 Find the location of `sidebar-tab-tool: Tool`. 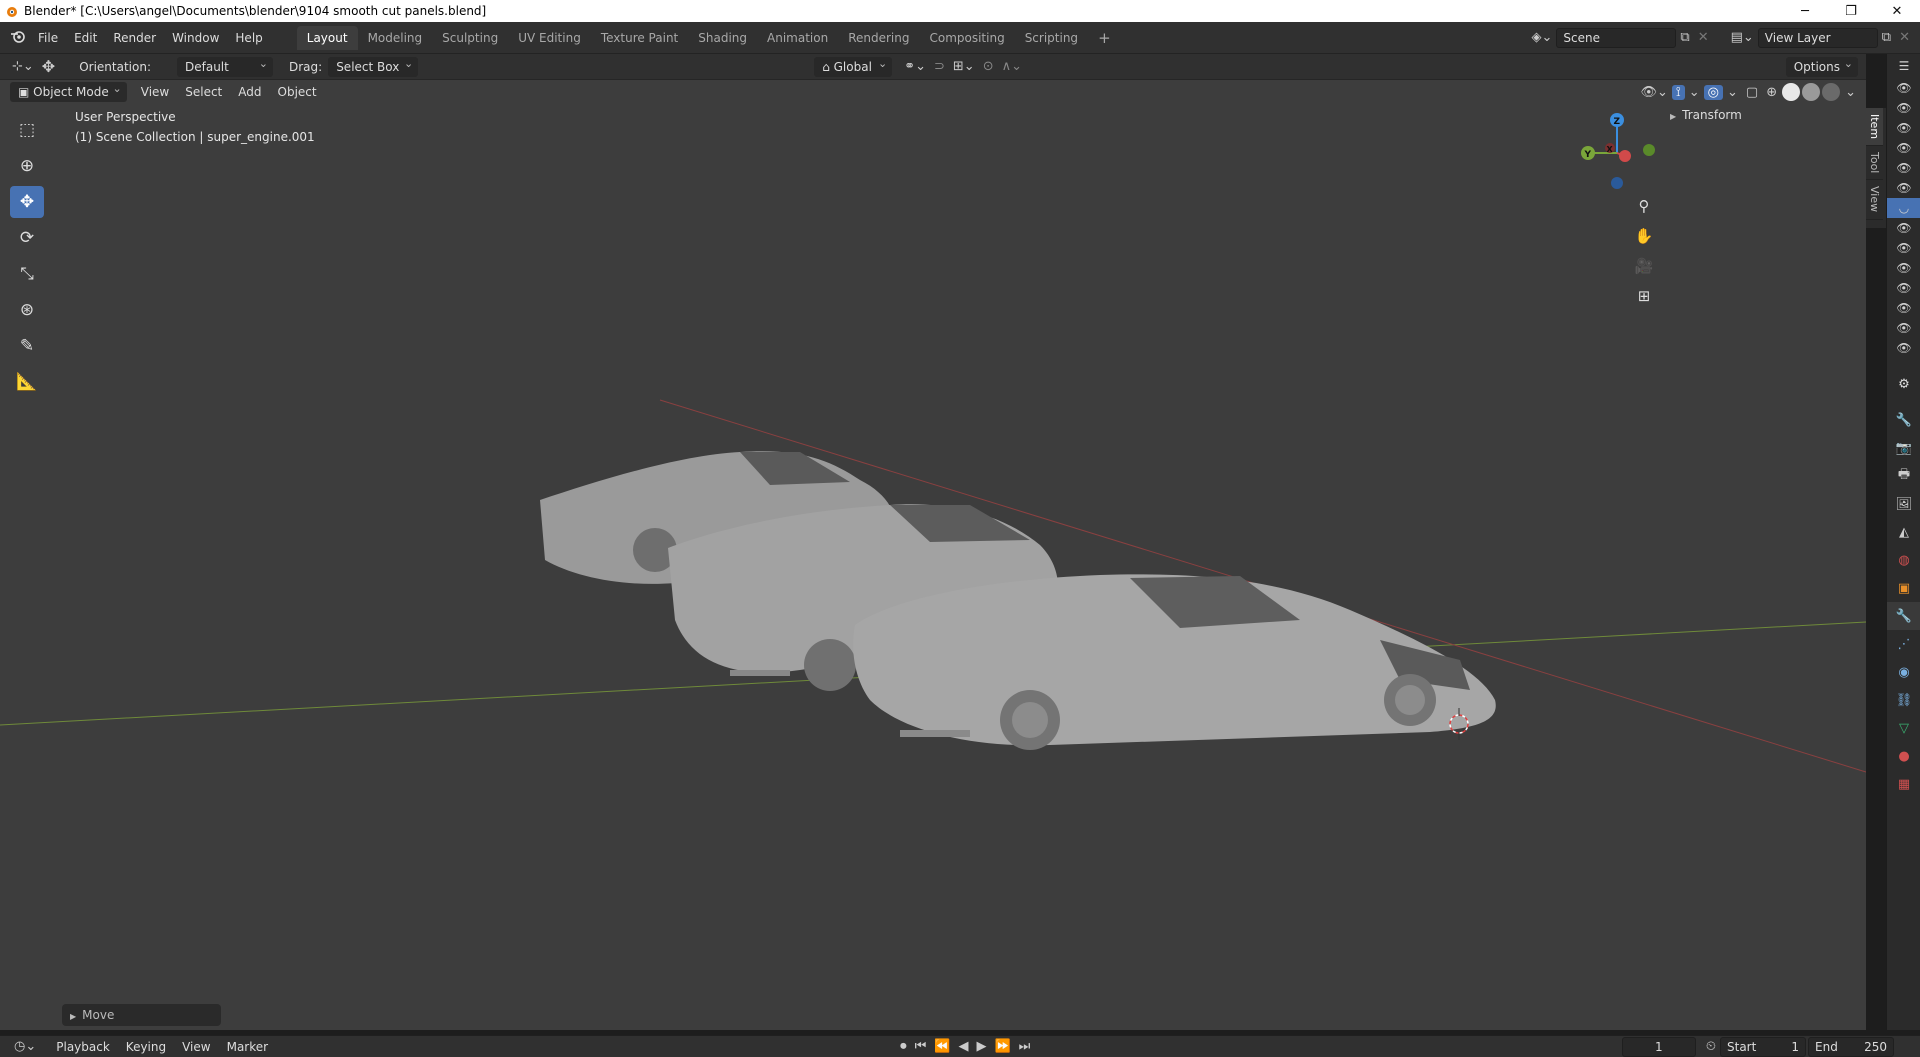

sidebar-tab-tool: Tool is located at coordinates (1874, 163).